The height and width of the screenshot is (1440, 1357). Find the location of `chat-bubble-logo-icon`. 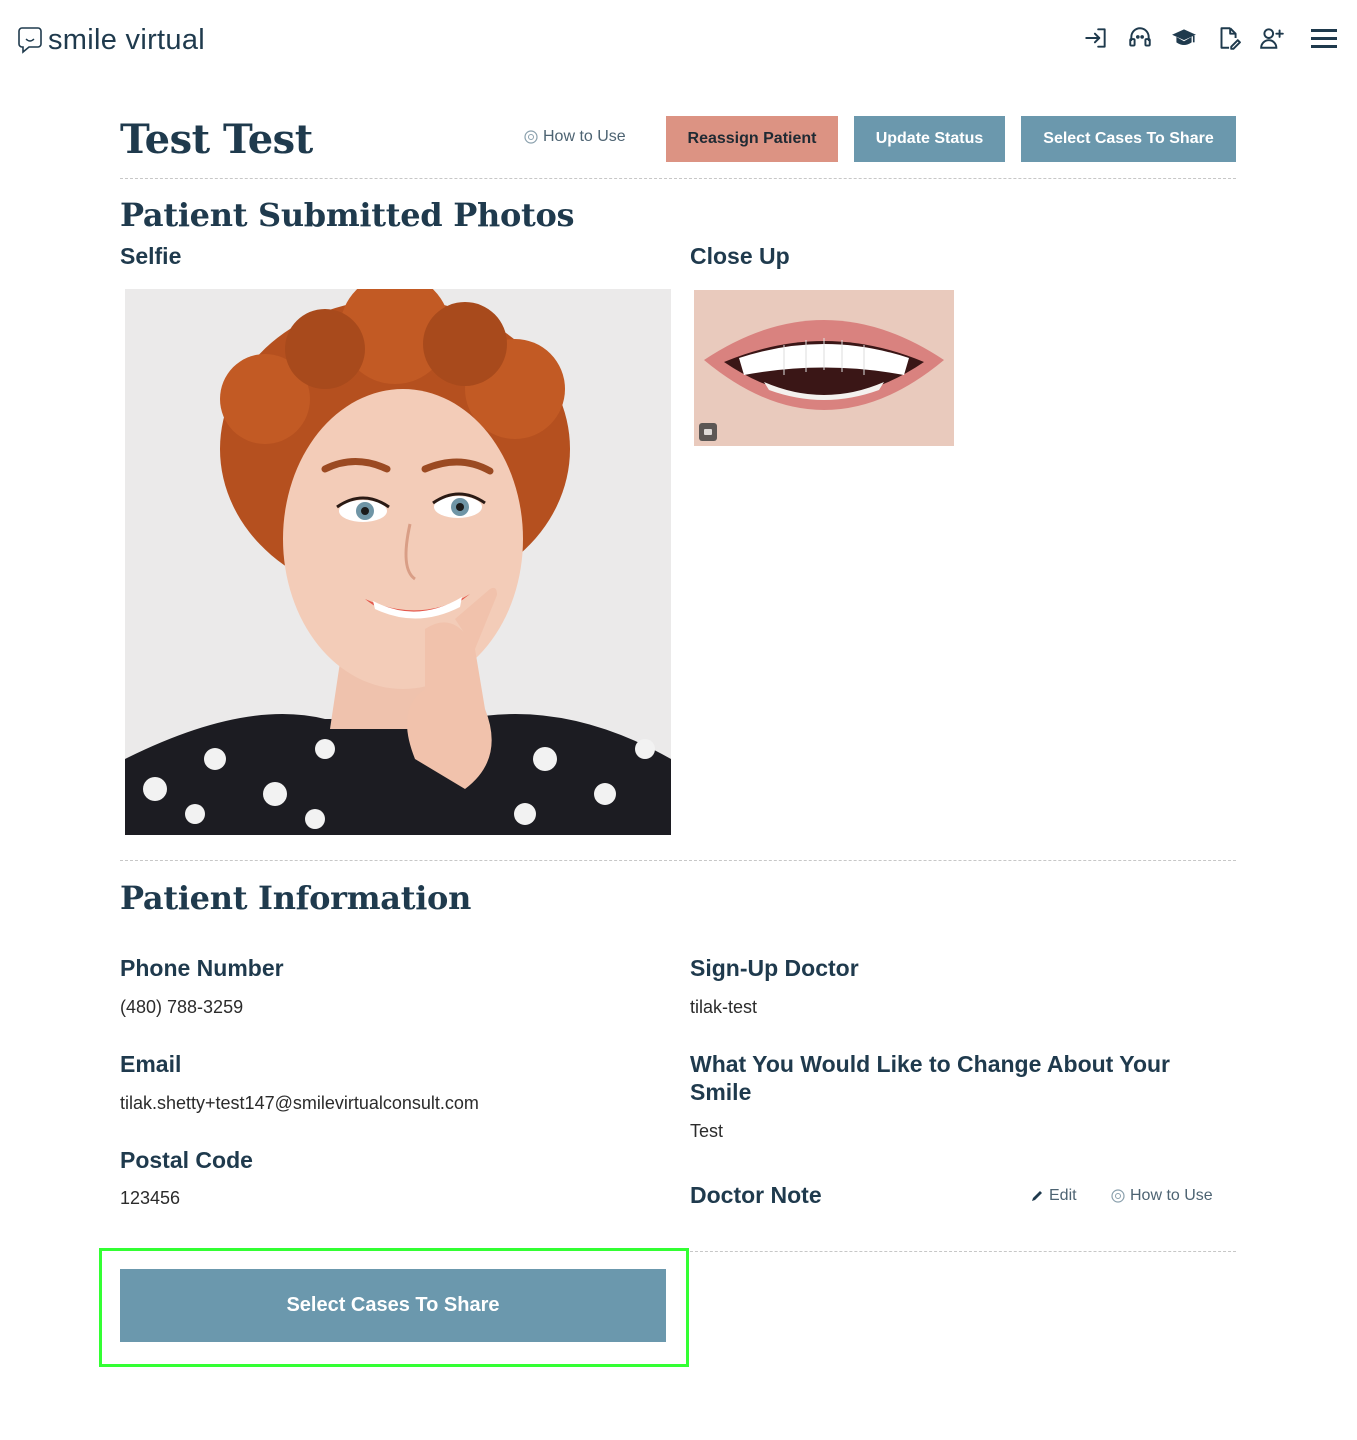

chat-bubble-logo-icon is located at coordinates (30, 40).